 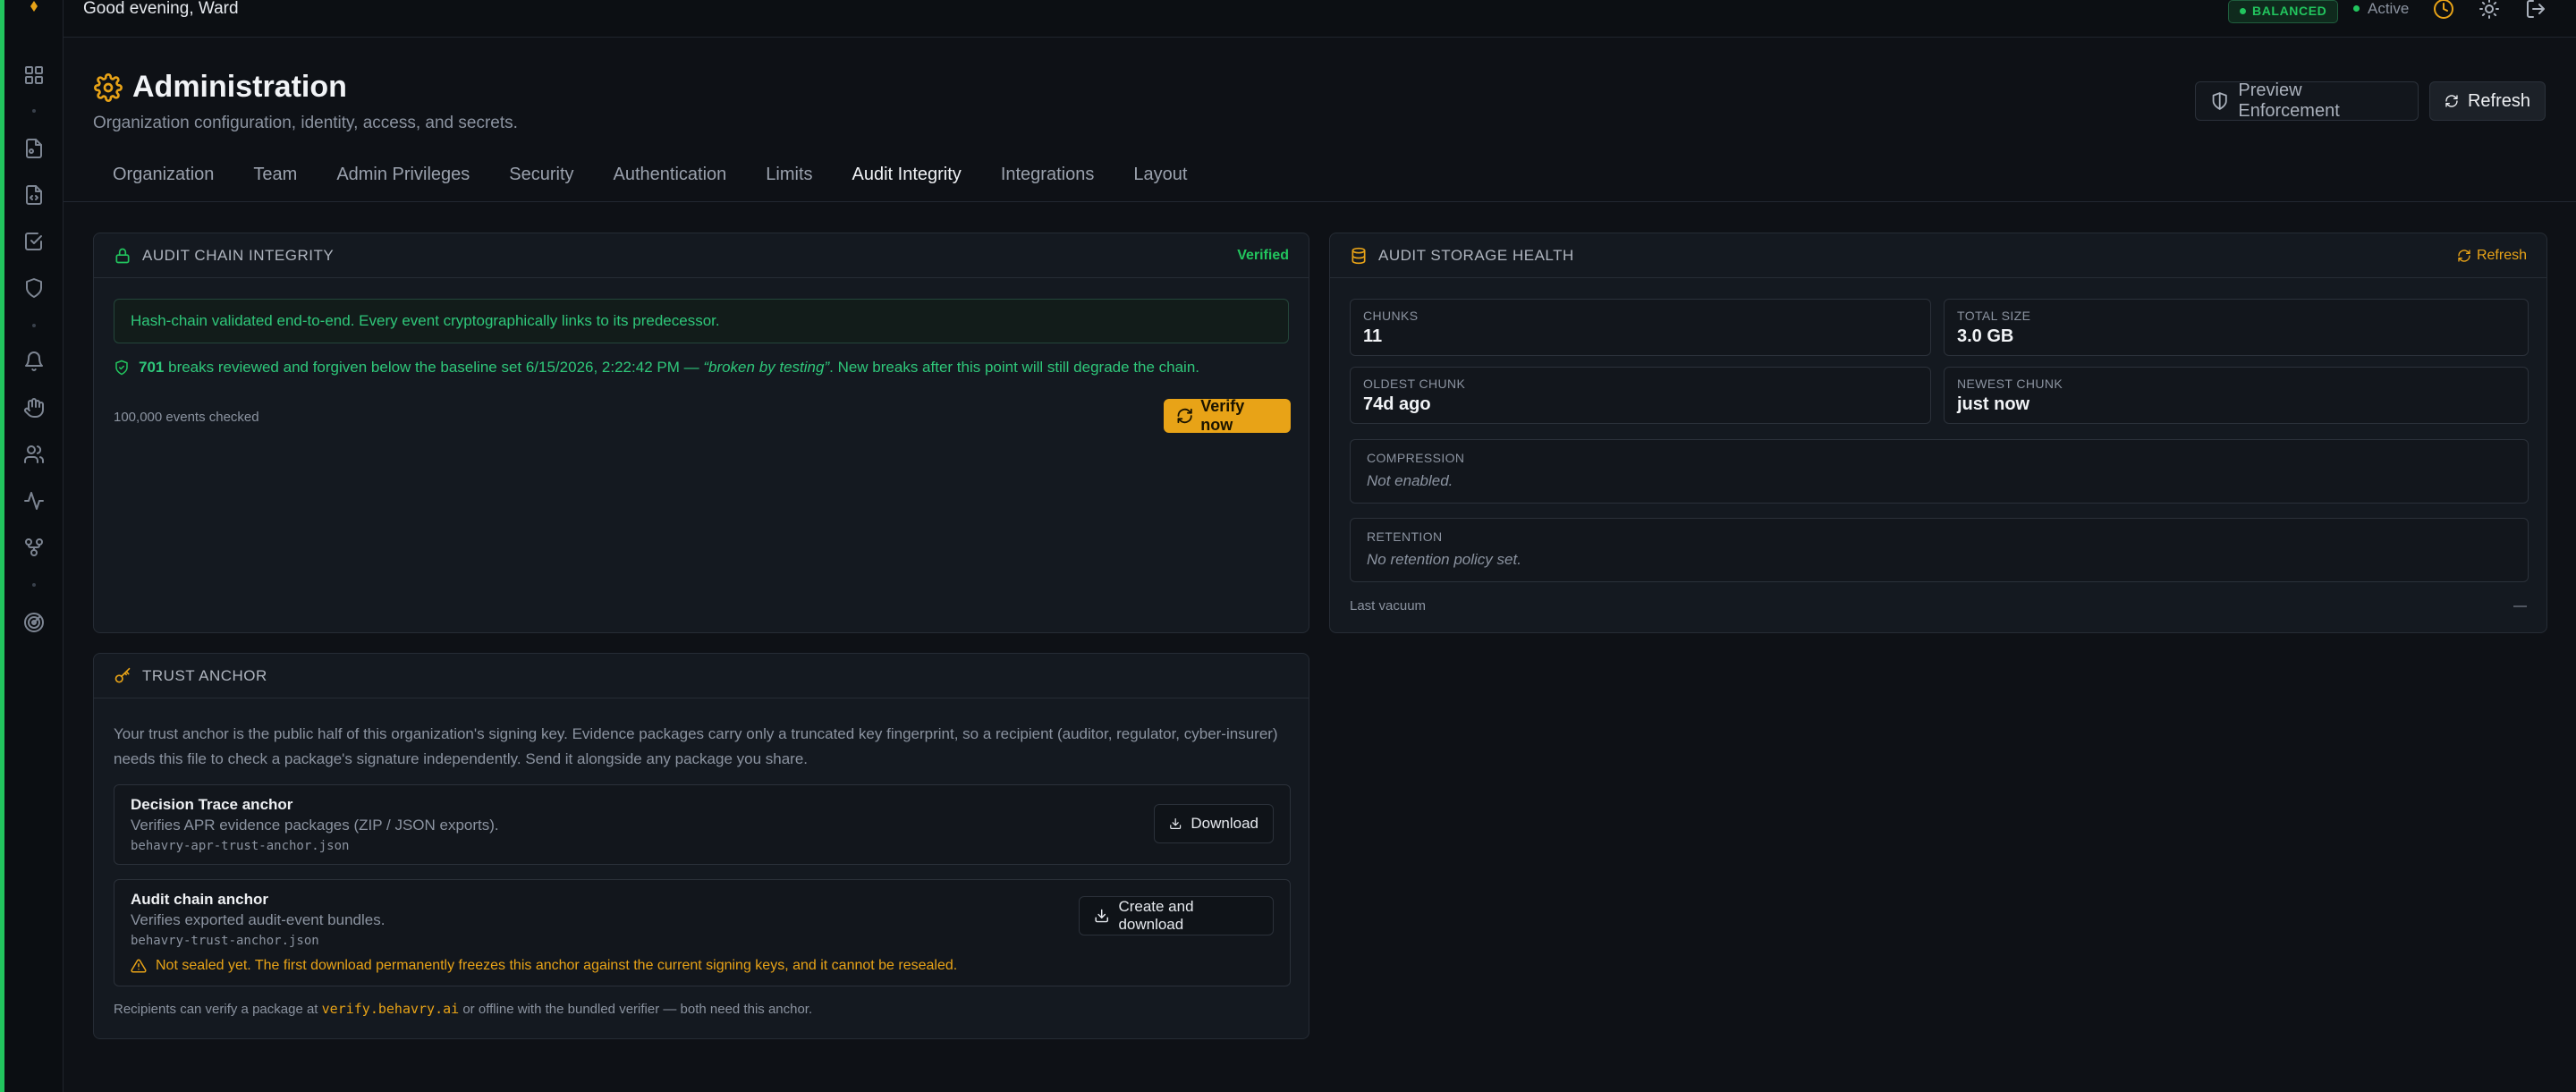 What do you see at coordinates (34, 361) in the screenshot?
I see `bell-icon` at bounding box center [34, 361].